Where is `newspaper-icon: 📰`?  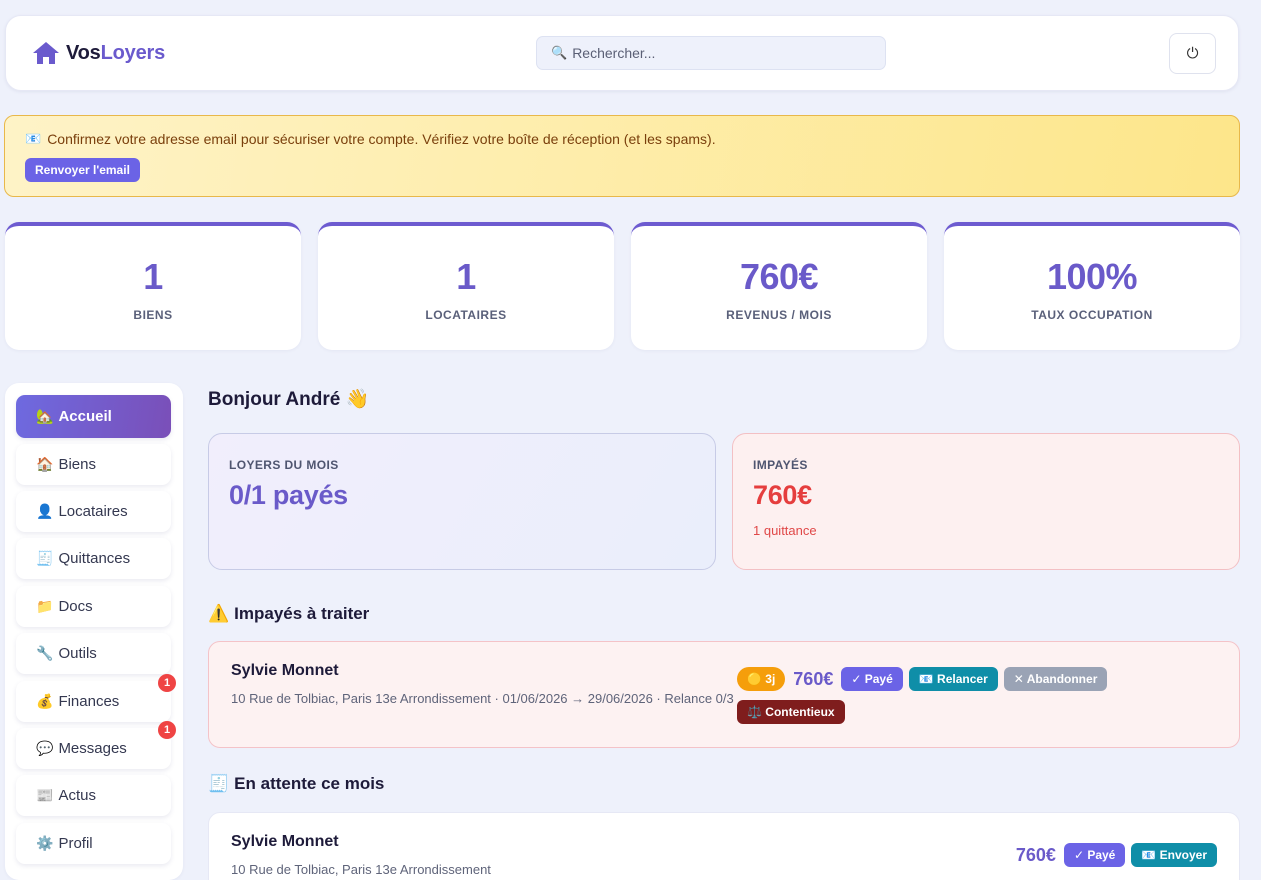 newspaper-icon: 📰 is located at coordinates (45, 795).